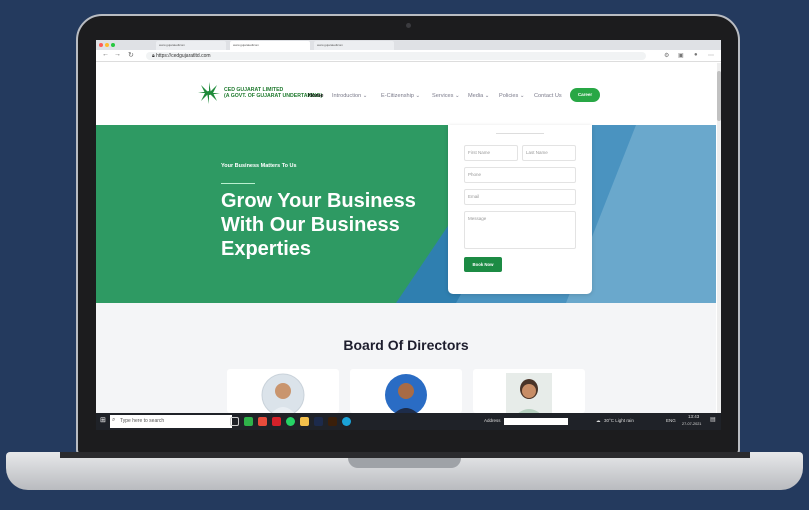 This screenshot has width=809, height=510. Describe the element at coordinates (406, 345) in the screenshot. I see `board-title: Board Of Directors` at that location.